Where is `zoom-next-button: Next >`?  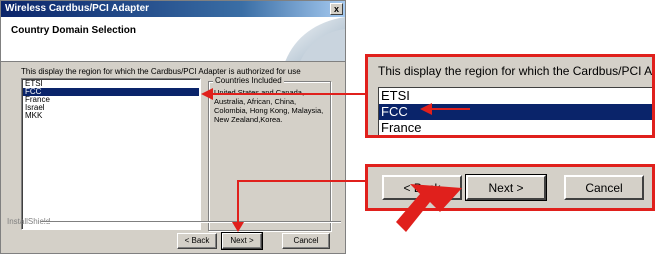 zoom-next-button: Next > is located at coordinates (506, 187).